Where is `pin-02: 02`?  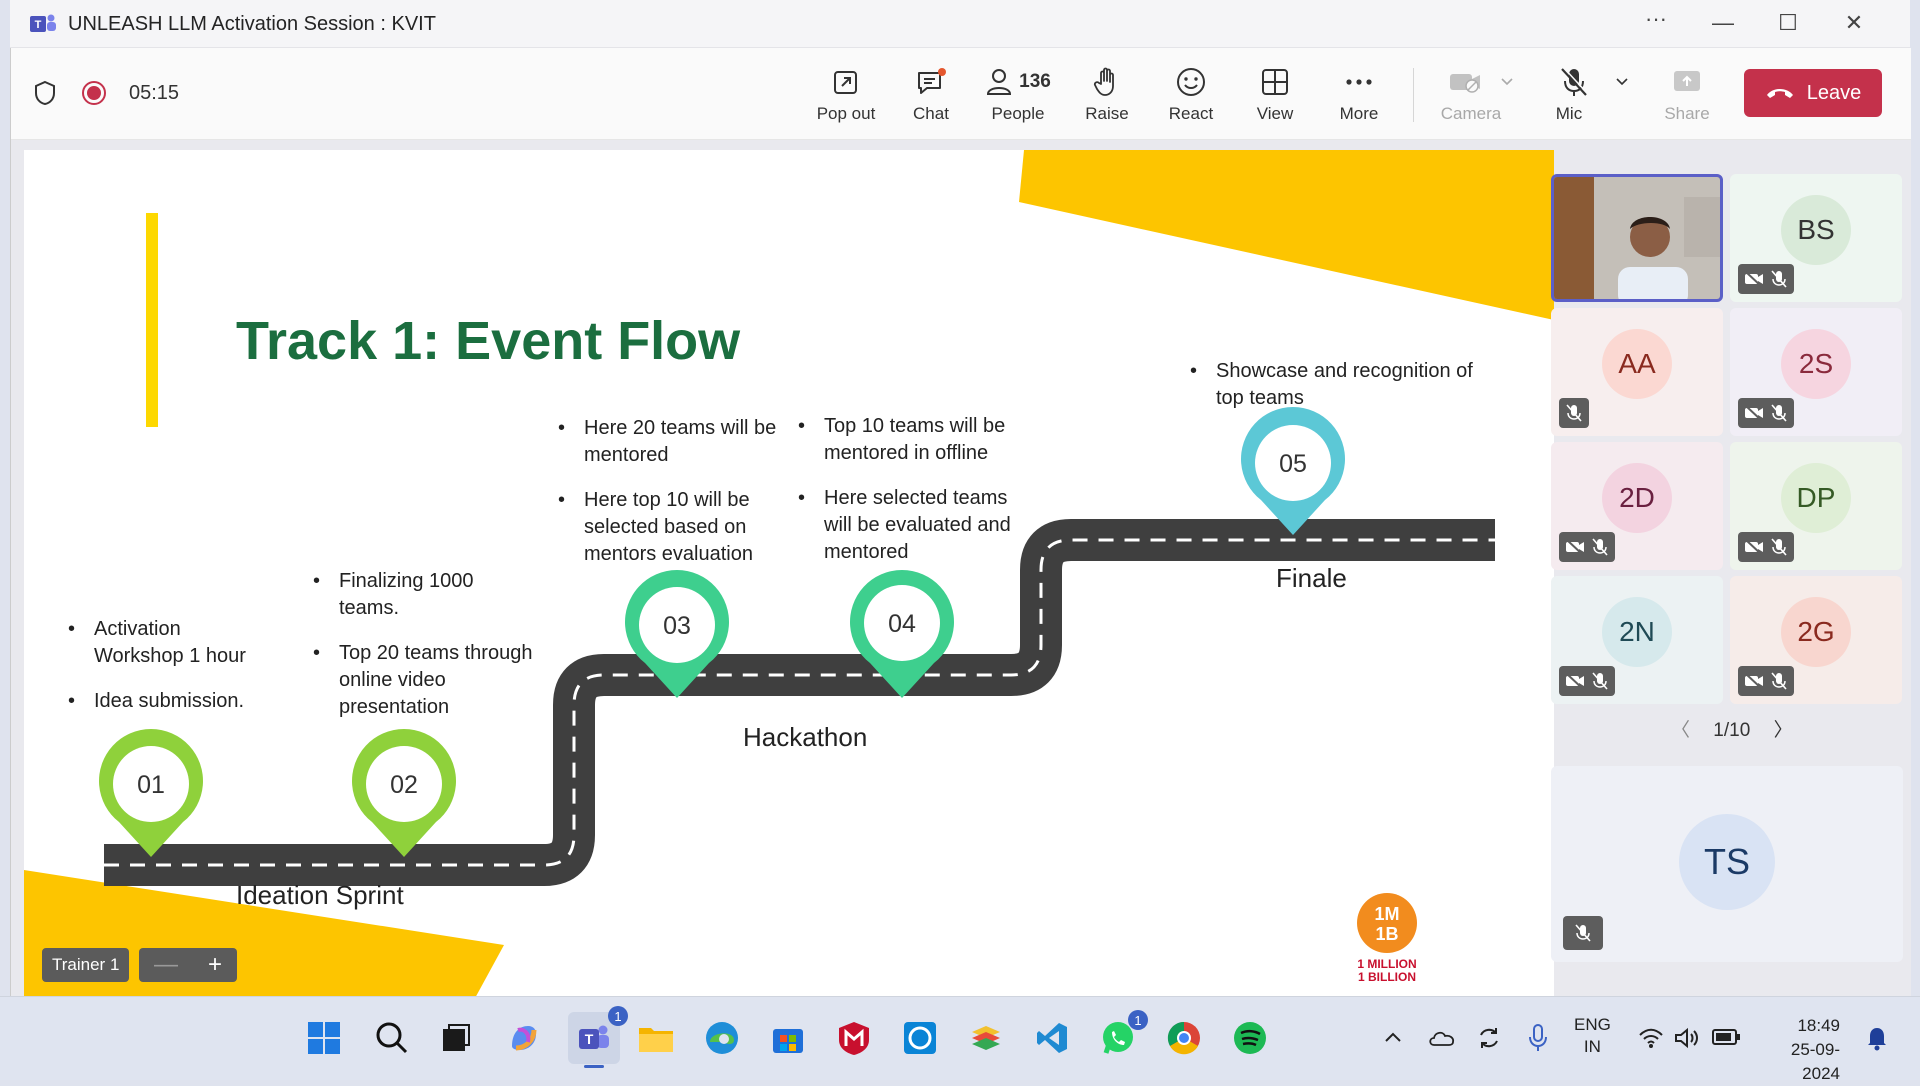 pin-02: 02 is located at coordinates (404, 793).